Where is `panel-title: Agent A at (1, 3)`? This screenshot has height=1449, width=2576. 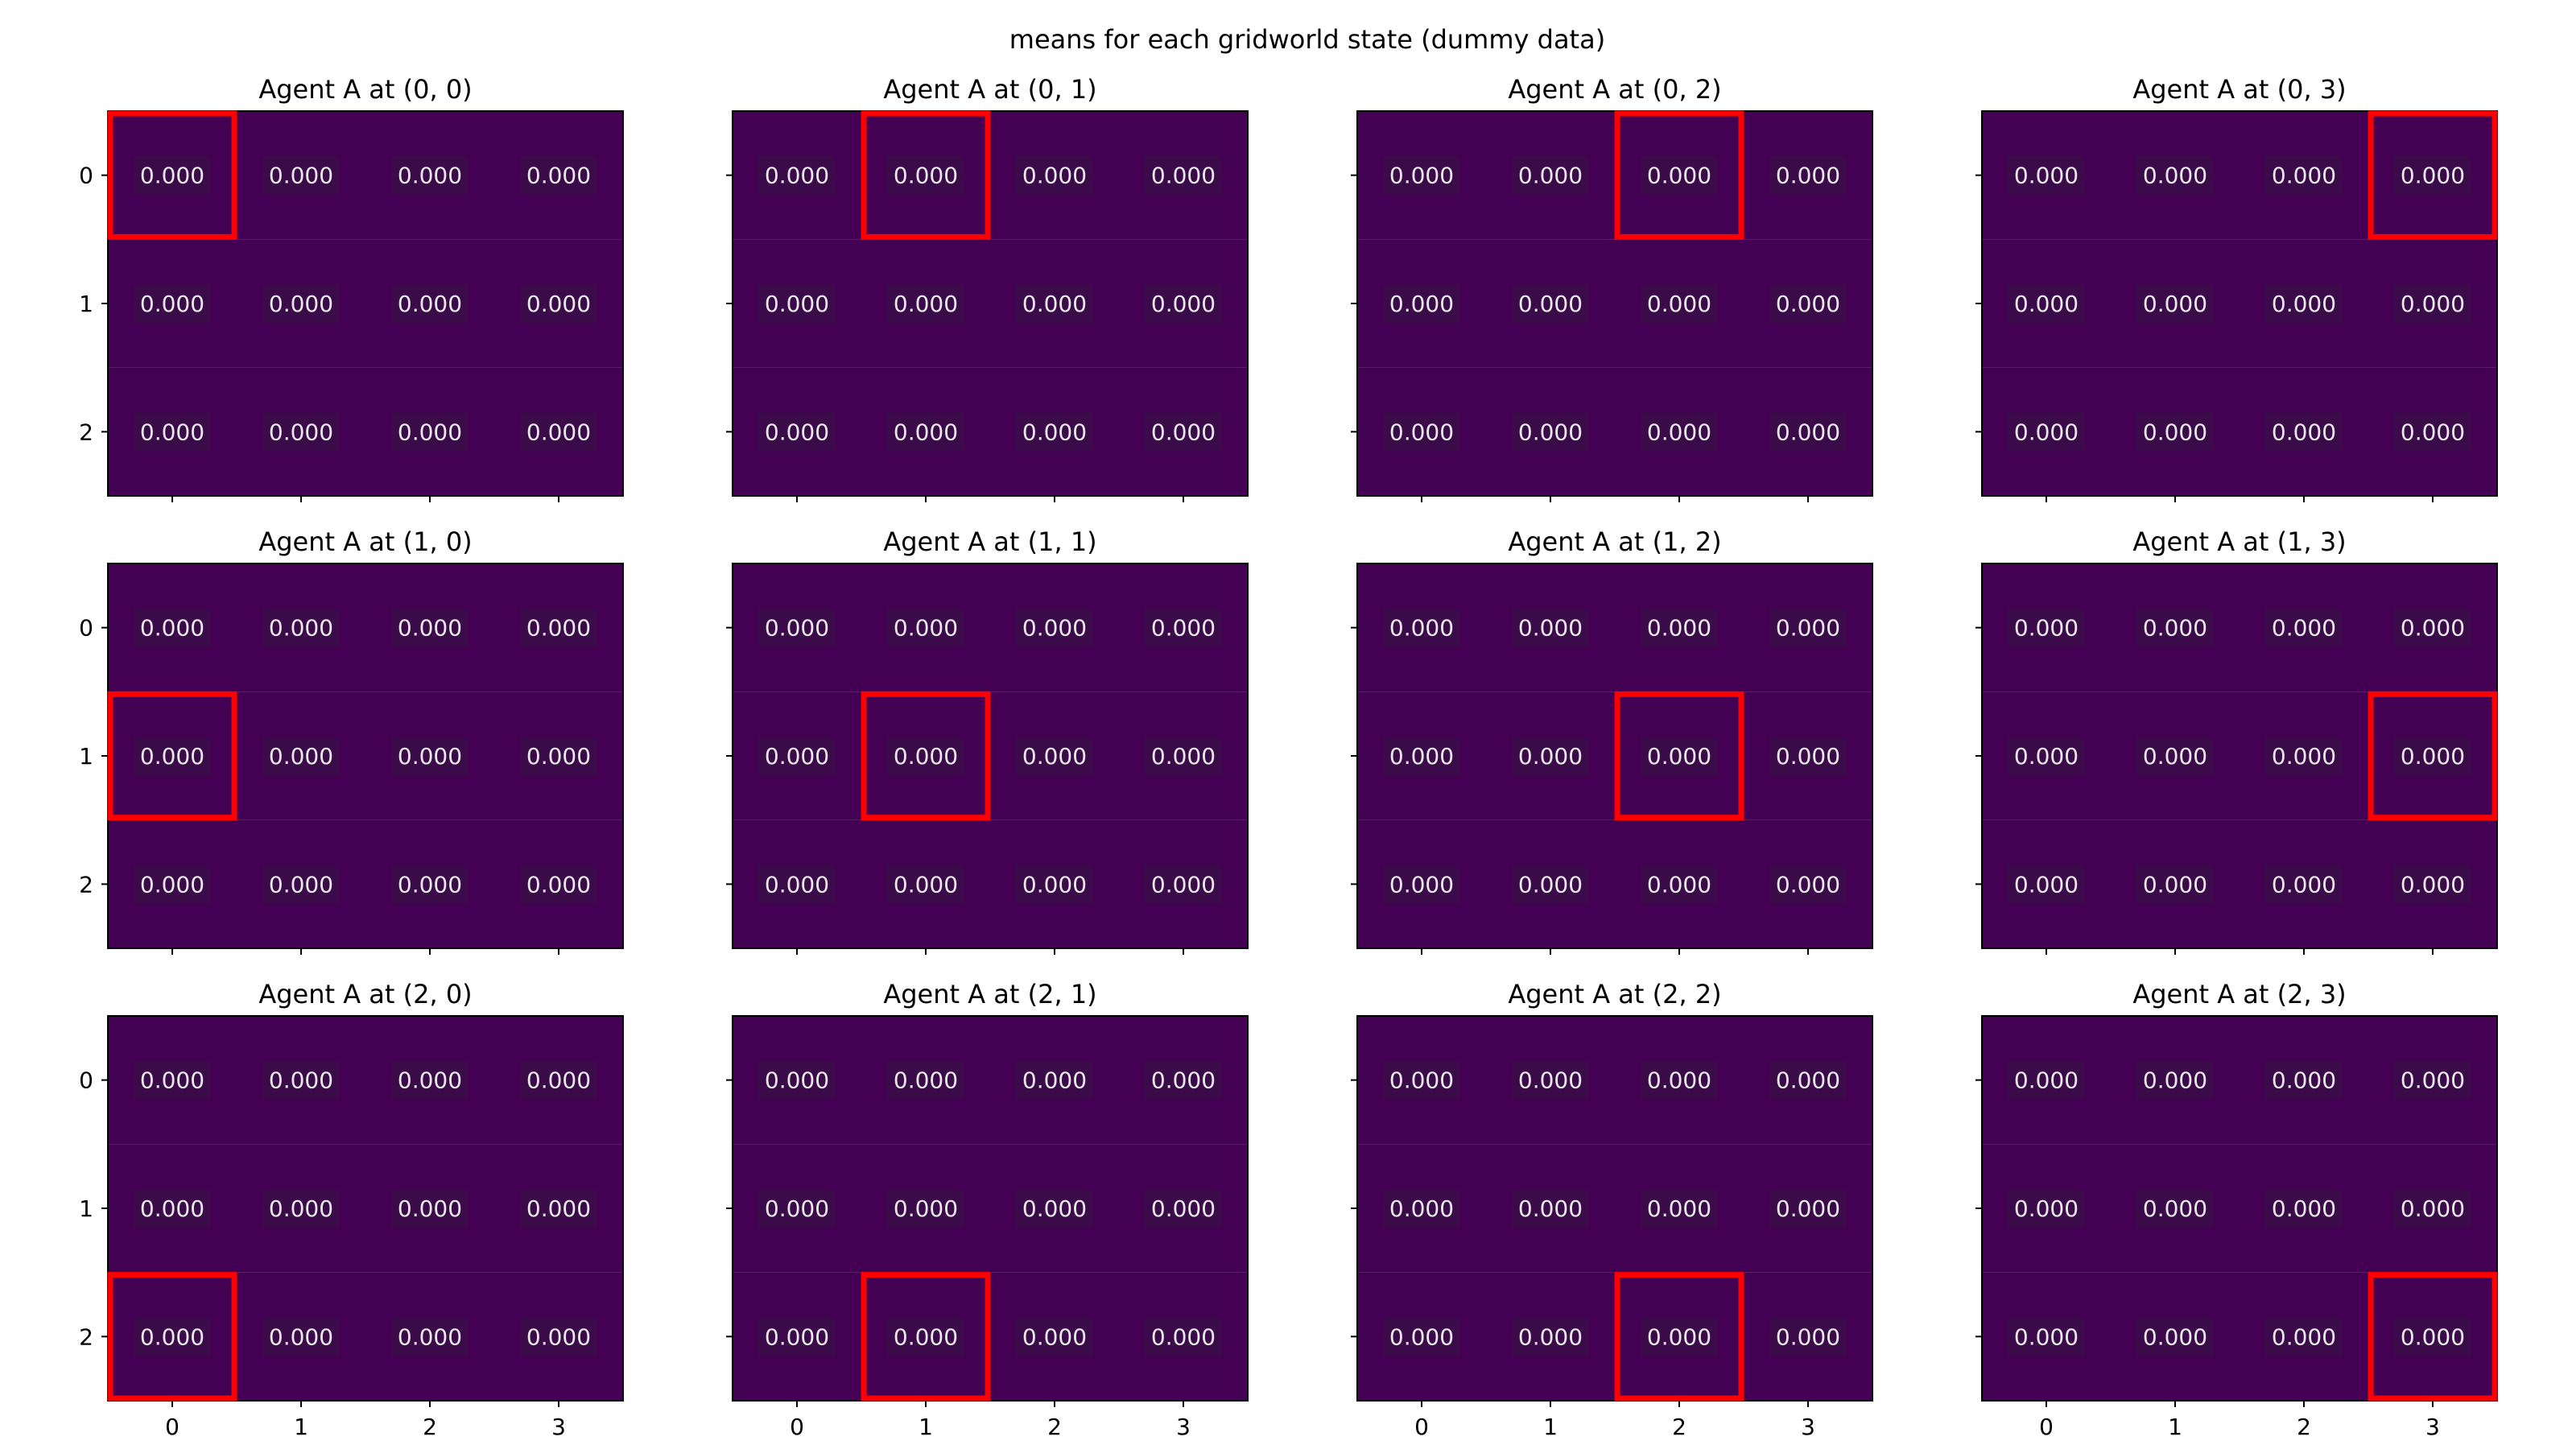
panel-title: Agent A at (1, 3) is located at coordinates (2239, 541).